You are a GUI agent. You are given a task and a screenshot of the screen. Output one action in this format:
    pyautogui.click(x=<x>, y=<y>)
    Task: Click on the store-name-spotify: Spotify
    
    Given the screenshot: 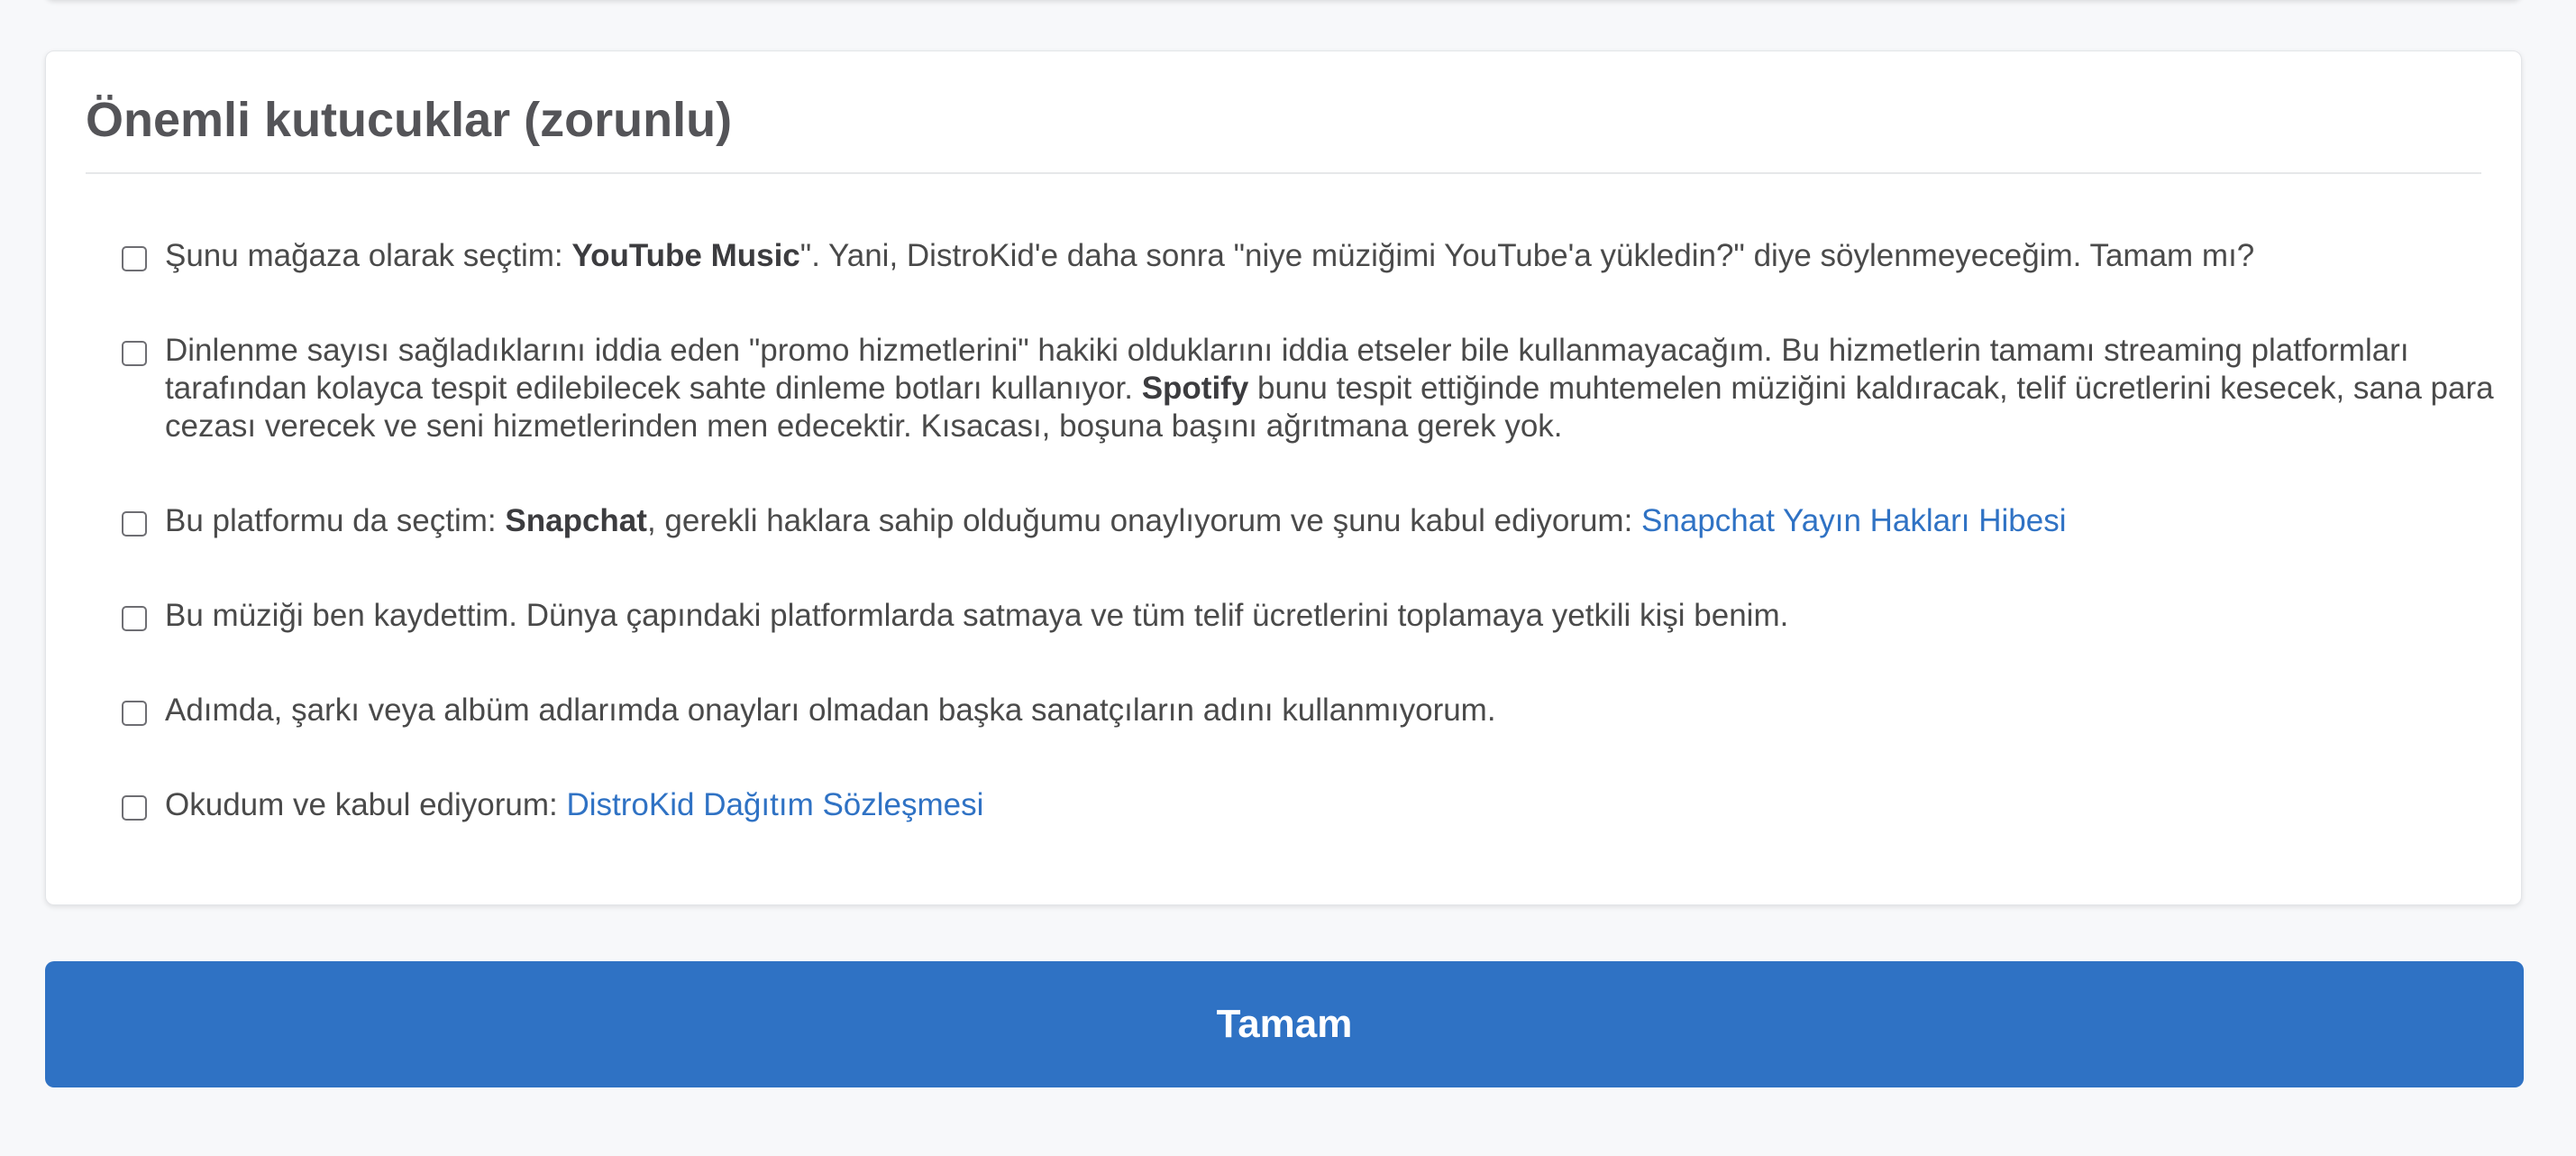 What is the action you would take?
    pyautogui.click(x=1195, y=388)
    